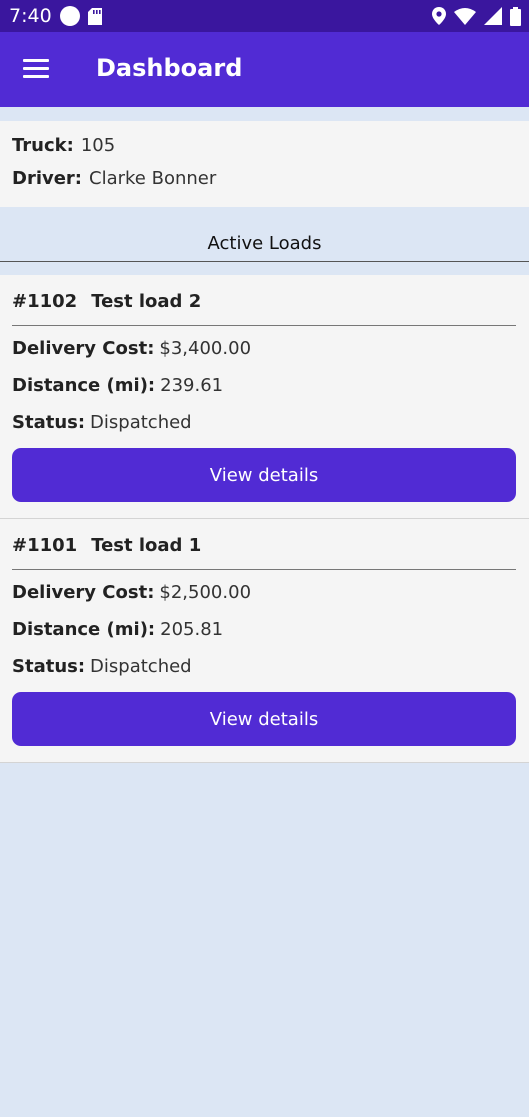  What do you see at coordinates (192, 385) in the screenshot?
I see `distance-value: 239.61` at bounding box center [192, 385].